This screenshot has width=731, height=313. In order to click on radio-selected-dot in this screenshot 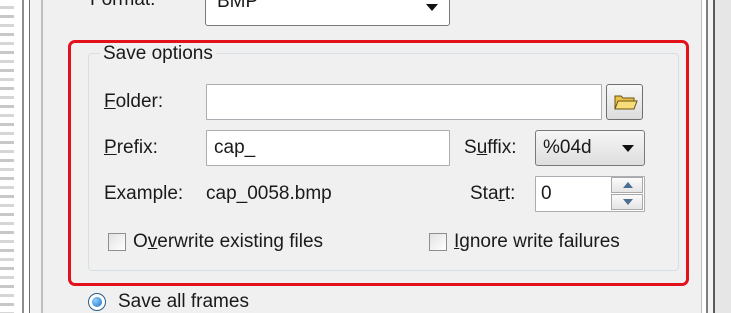, I will do `click(97, 302)`.